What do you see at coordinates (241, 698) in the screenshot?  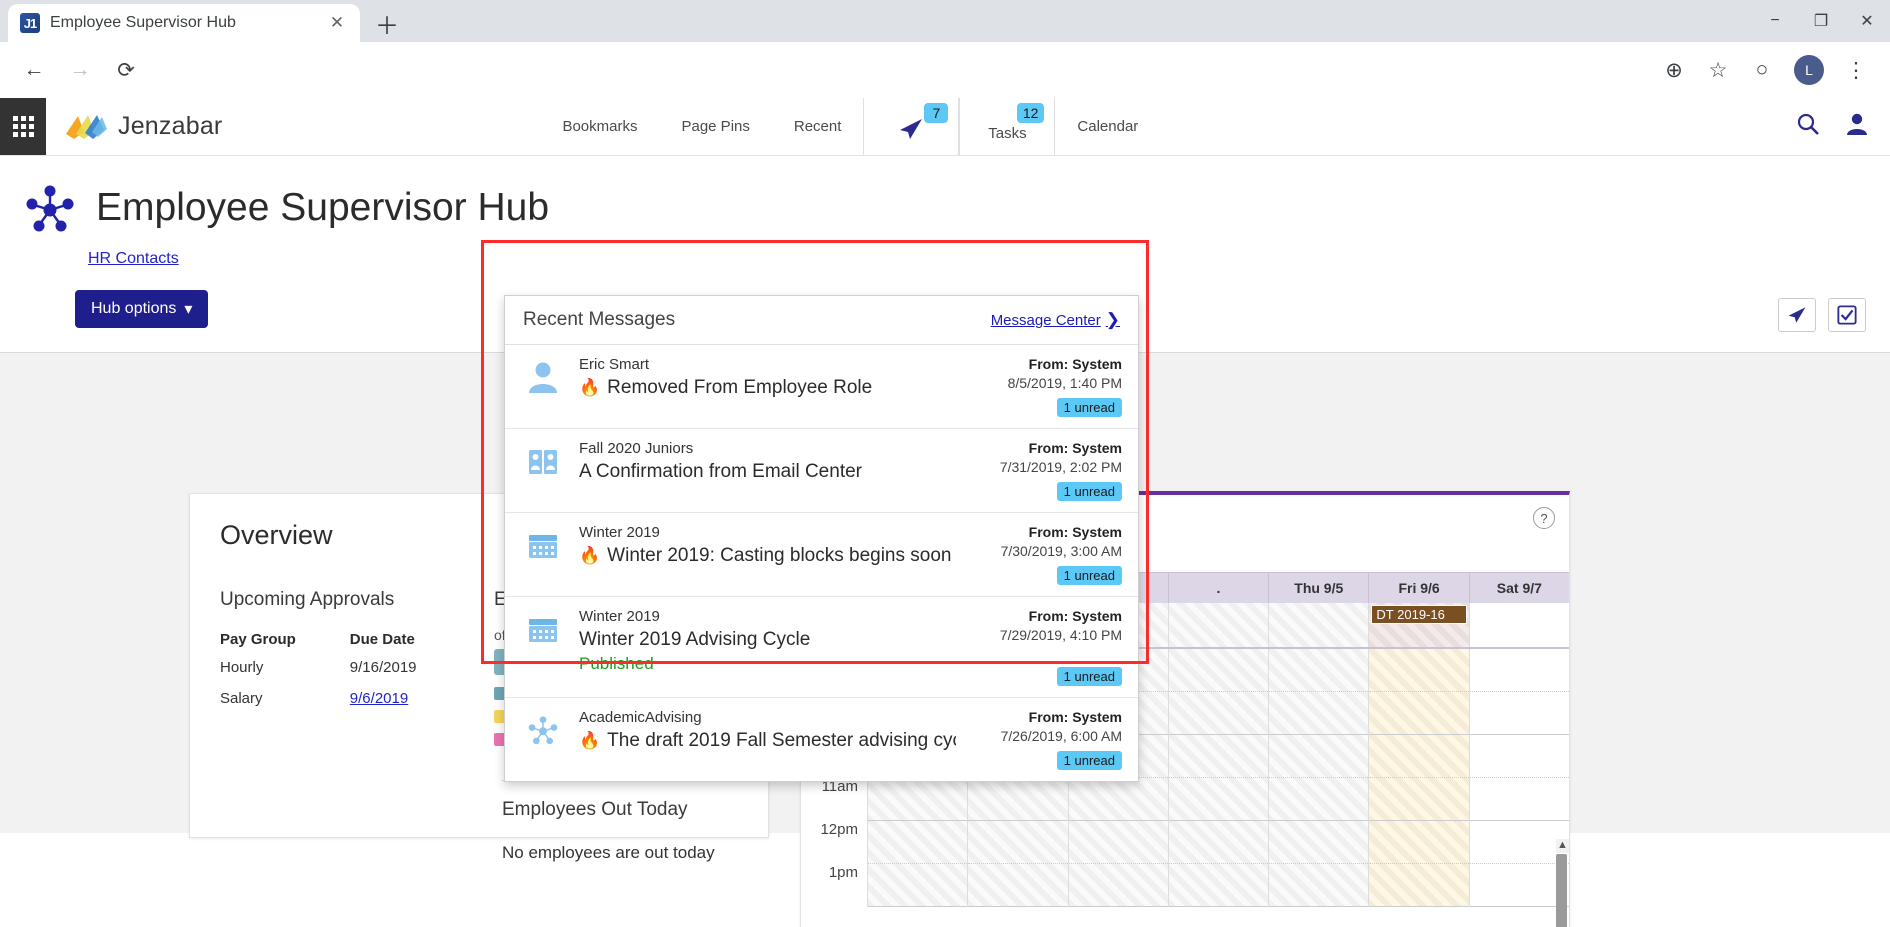 I see `cell-pay-group: Salary` at bounding box center [241, 698].